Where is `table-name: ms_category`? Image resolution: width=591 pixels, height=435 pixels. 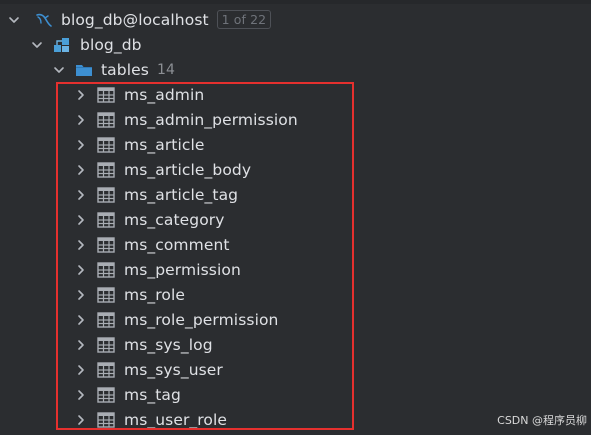 table-name: ms_category is located at coordinates (174, 219).